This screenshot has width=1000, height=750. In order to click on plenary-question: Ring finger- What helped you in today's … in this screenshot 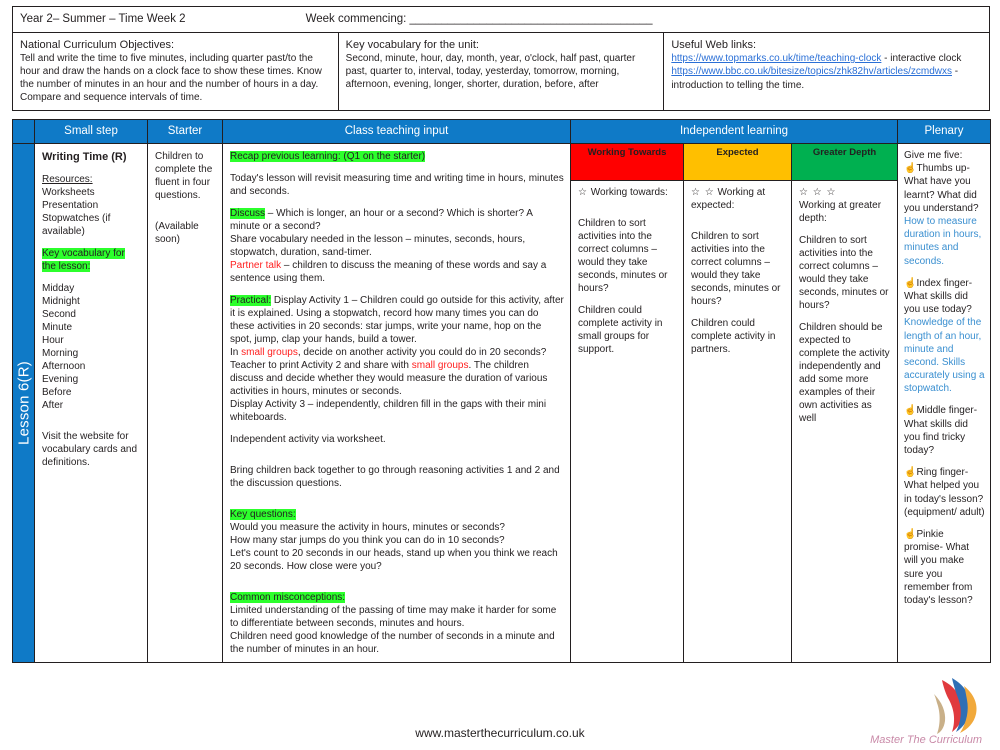, I will do `click(944, 492)`.